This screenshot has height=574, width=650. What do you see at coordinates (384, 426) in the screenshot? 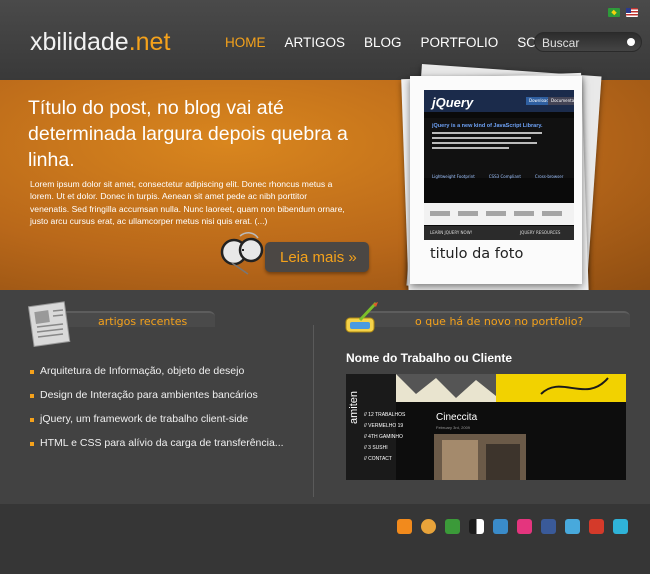
I see `thumbnail-menu-item: // VERMELHO 19` at bounding box center [384, 426].